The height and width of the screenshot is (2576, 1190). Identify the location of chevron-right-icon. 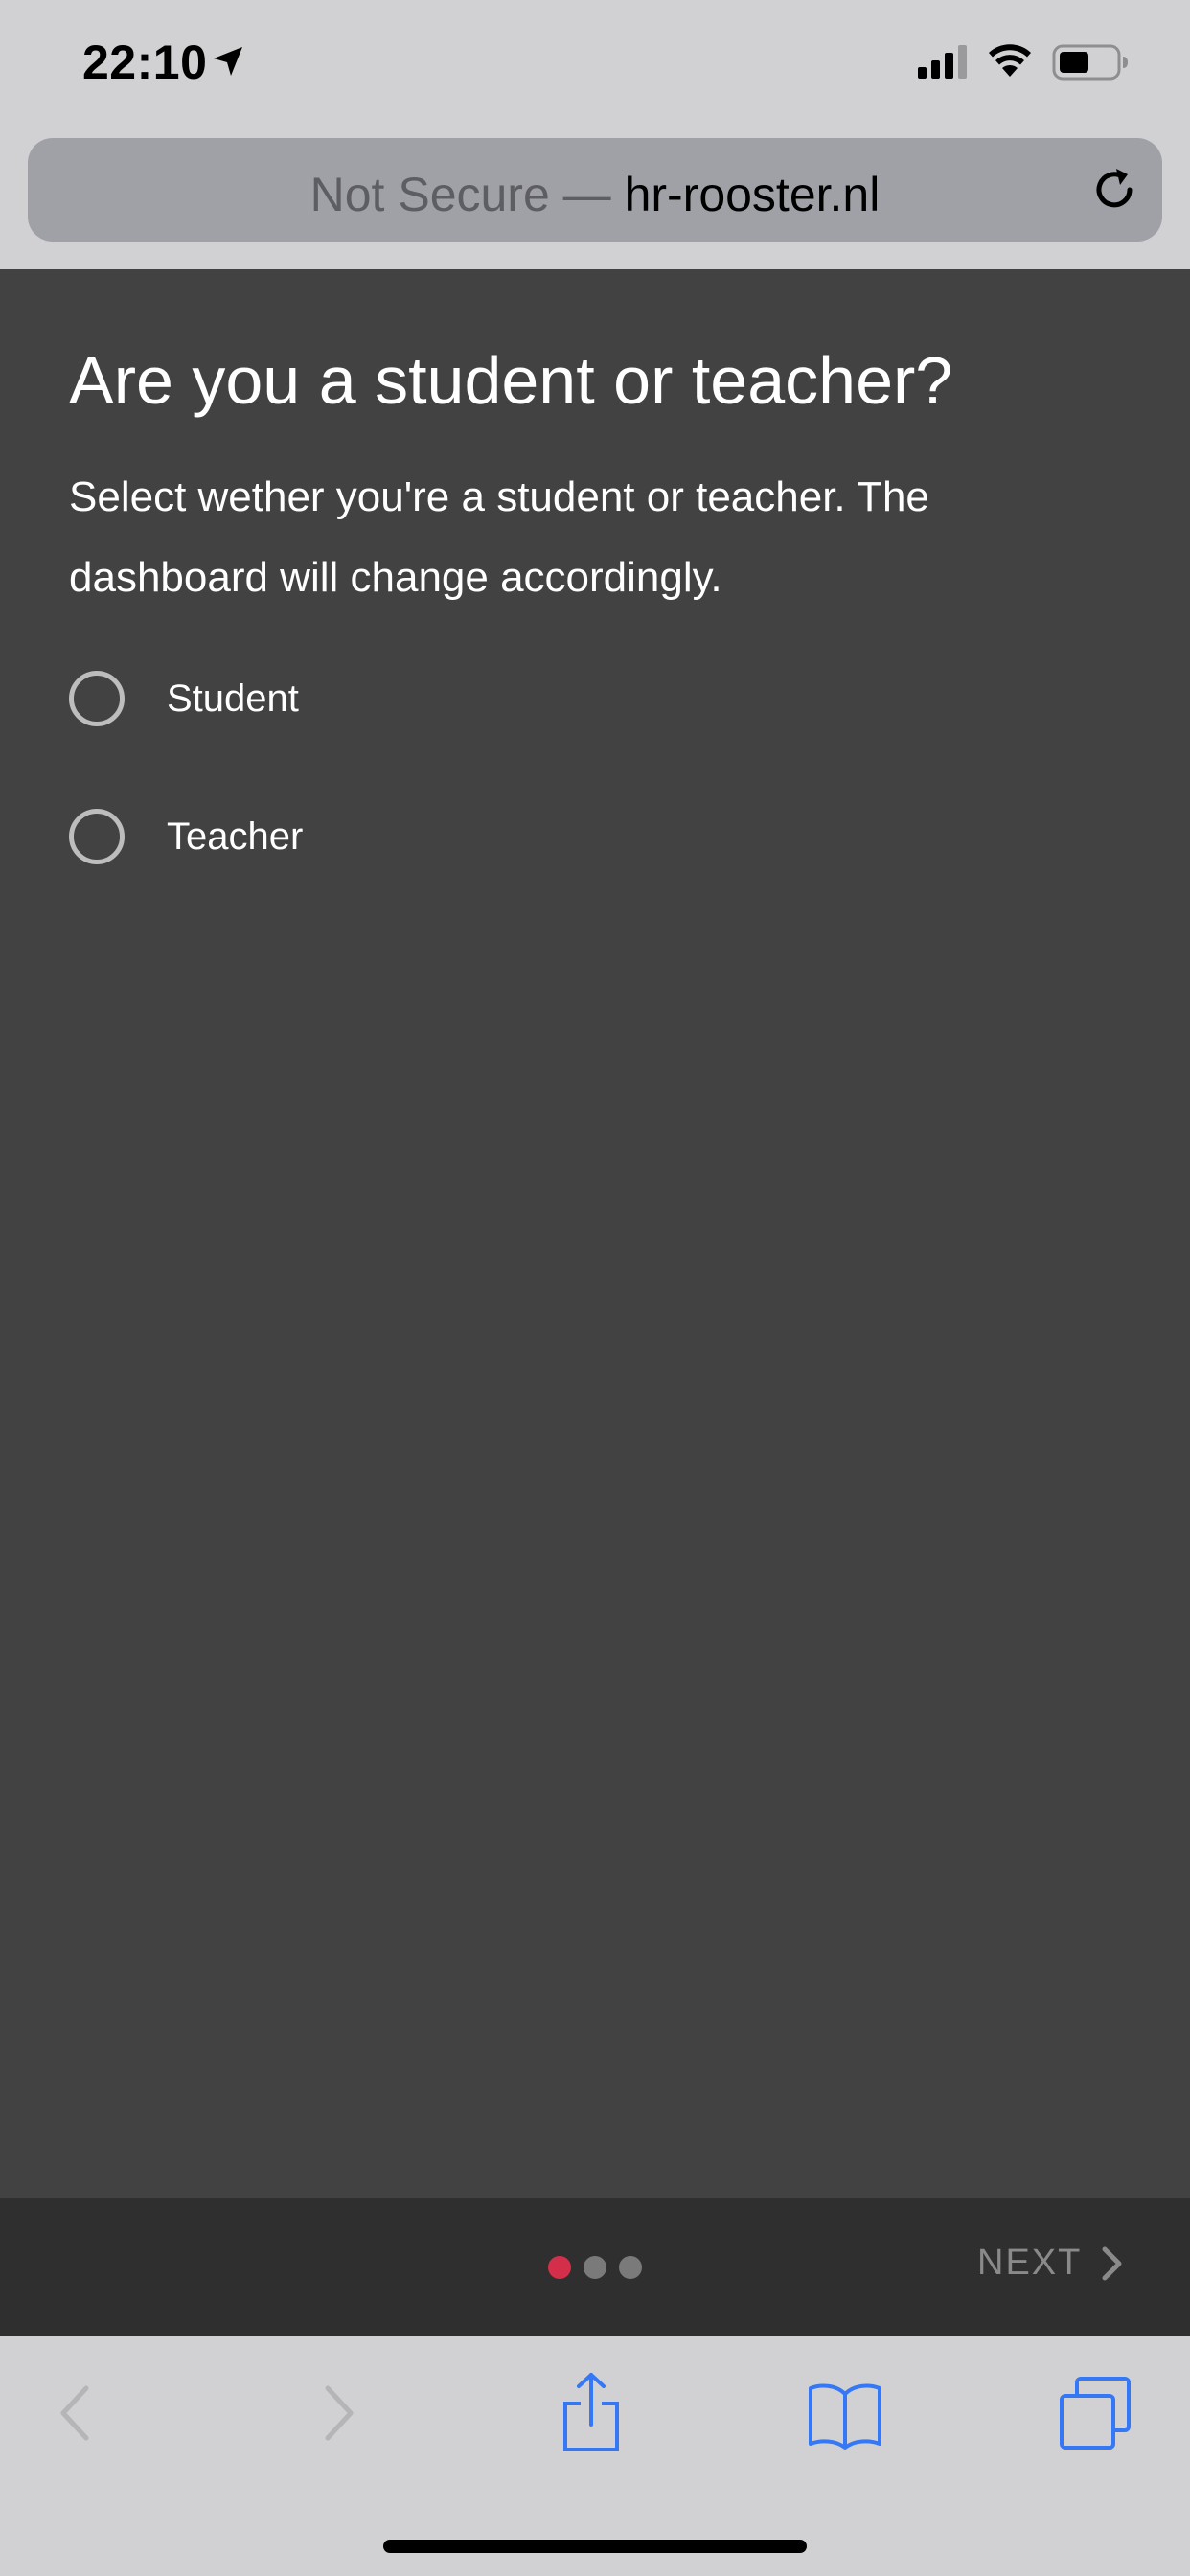
(1112, 2263).